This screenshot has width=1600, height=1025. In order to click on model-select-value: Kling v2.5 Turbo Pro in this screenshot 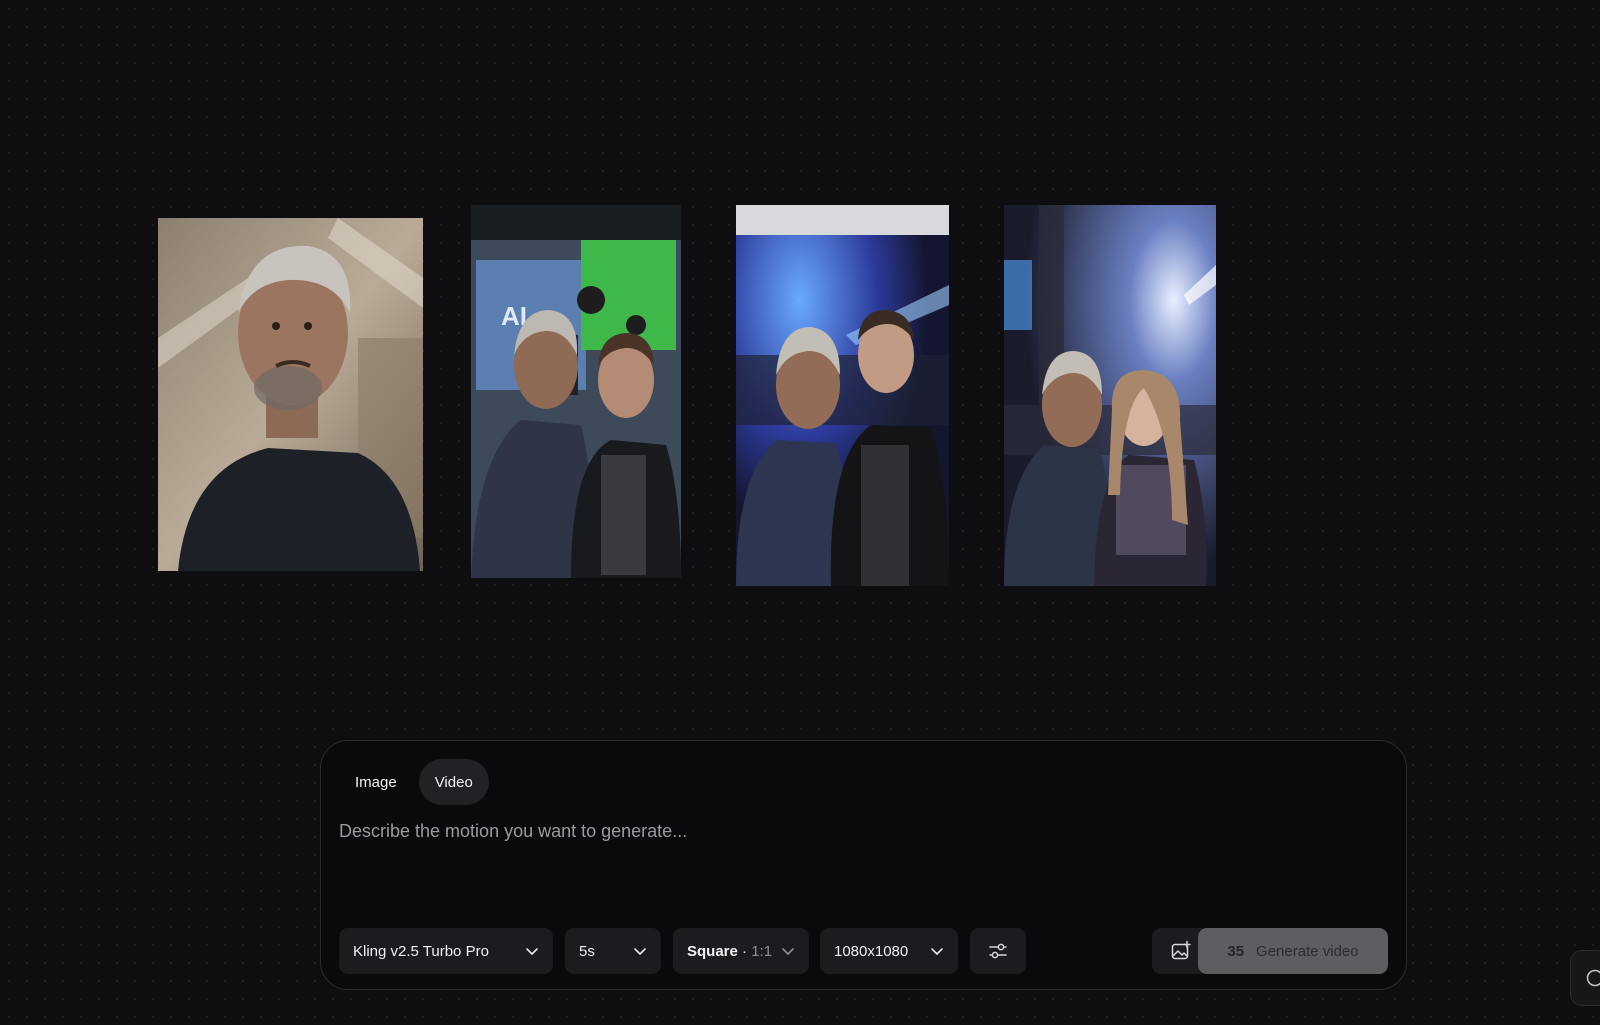, I will do `click(421, 951)`.